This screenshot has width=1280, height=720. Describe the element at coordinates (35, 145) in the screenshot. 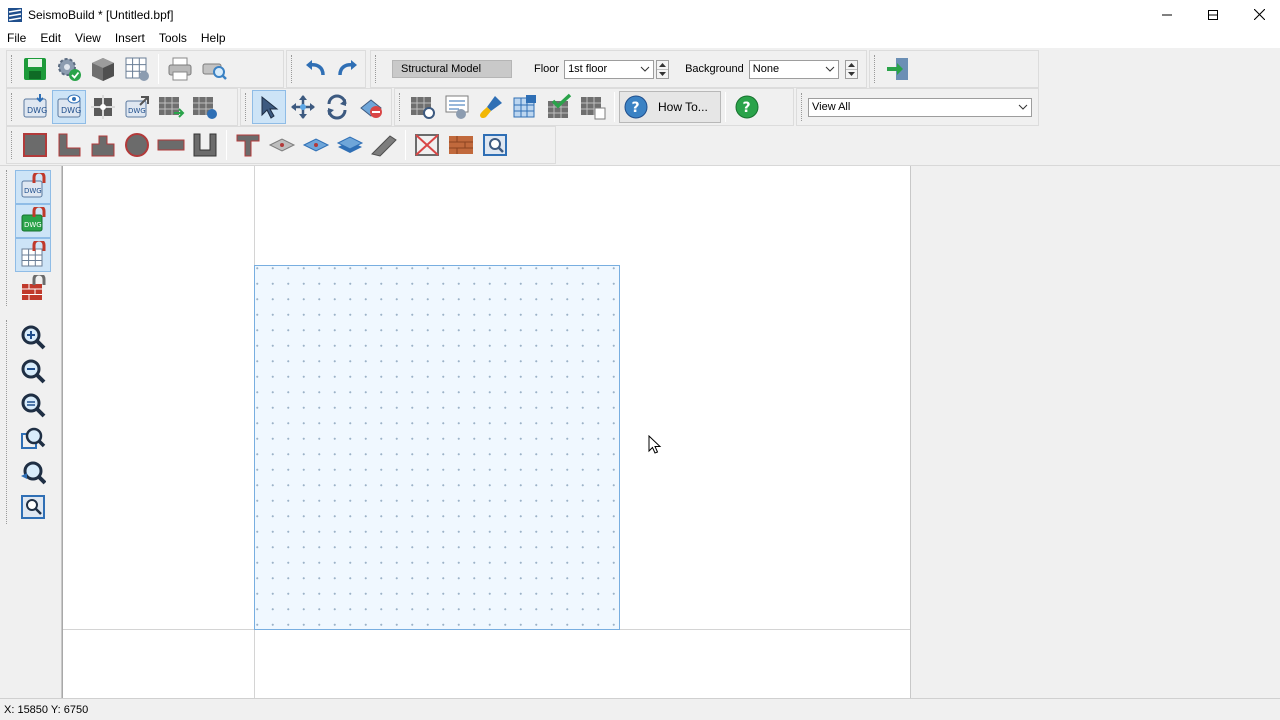

I see `rect-column-button` at that location.